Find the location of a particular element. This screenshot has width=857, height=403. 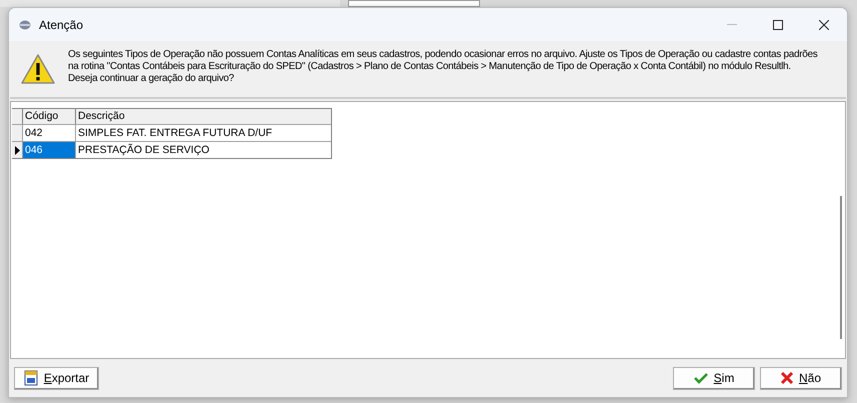

checkmark-icon is located at coordinates (701, 378).